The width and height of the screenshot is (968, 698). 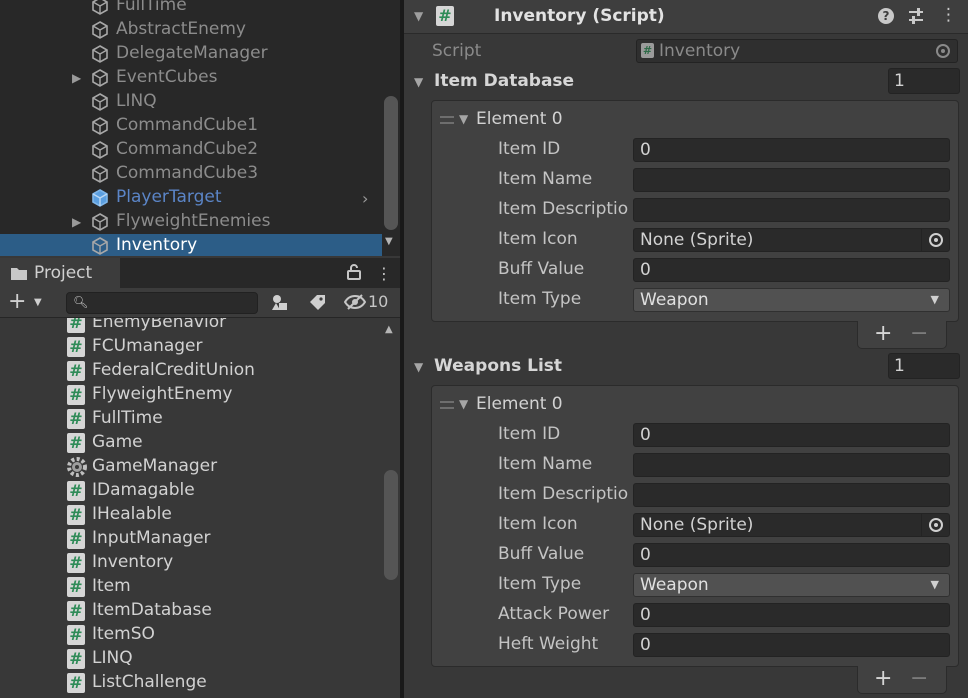 I want to click on file-name: FullTime, so click(x=127, y=418).